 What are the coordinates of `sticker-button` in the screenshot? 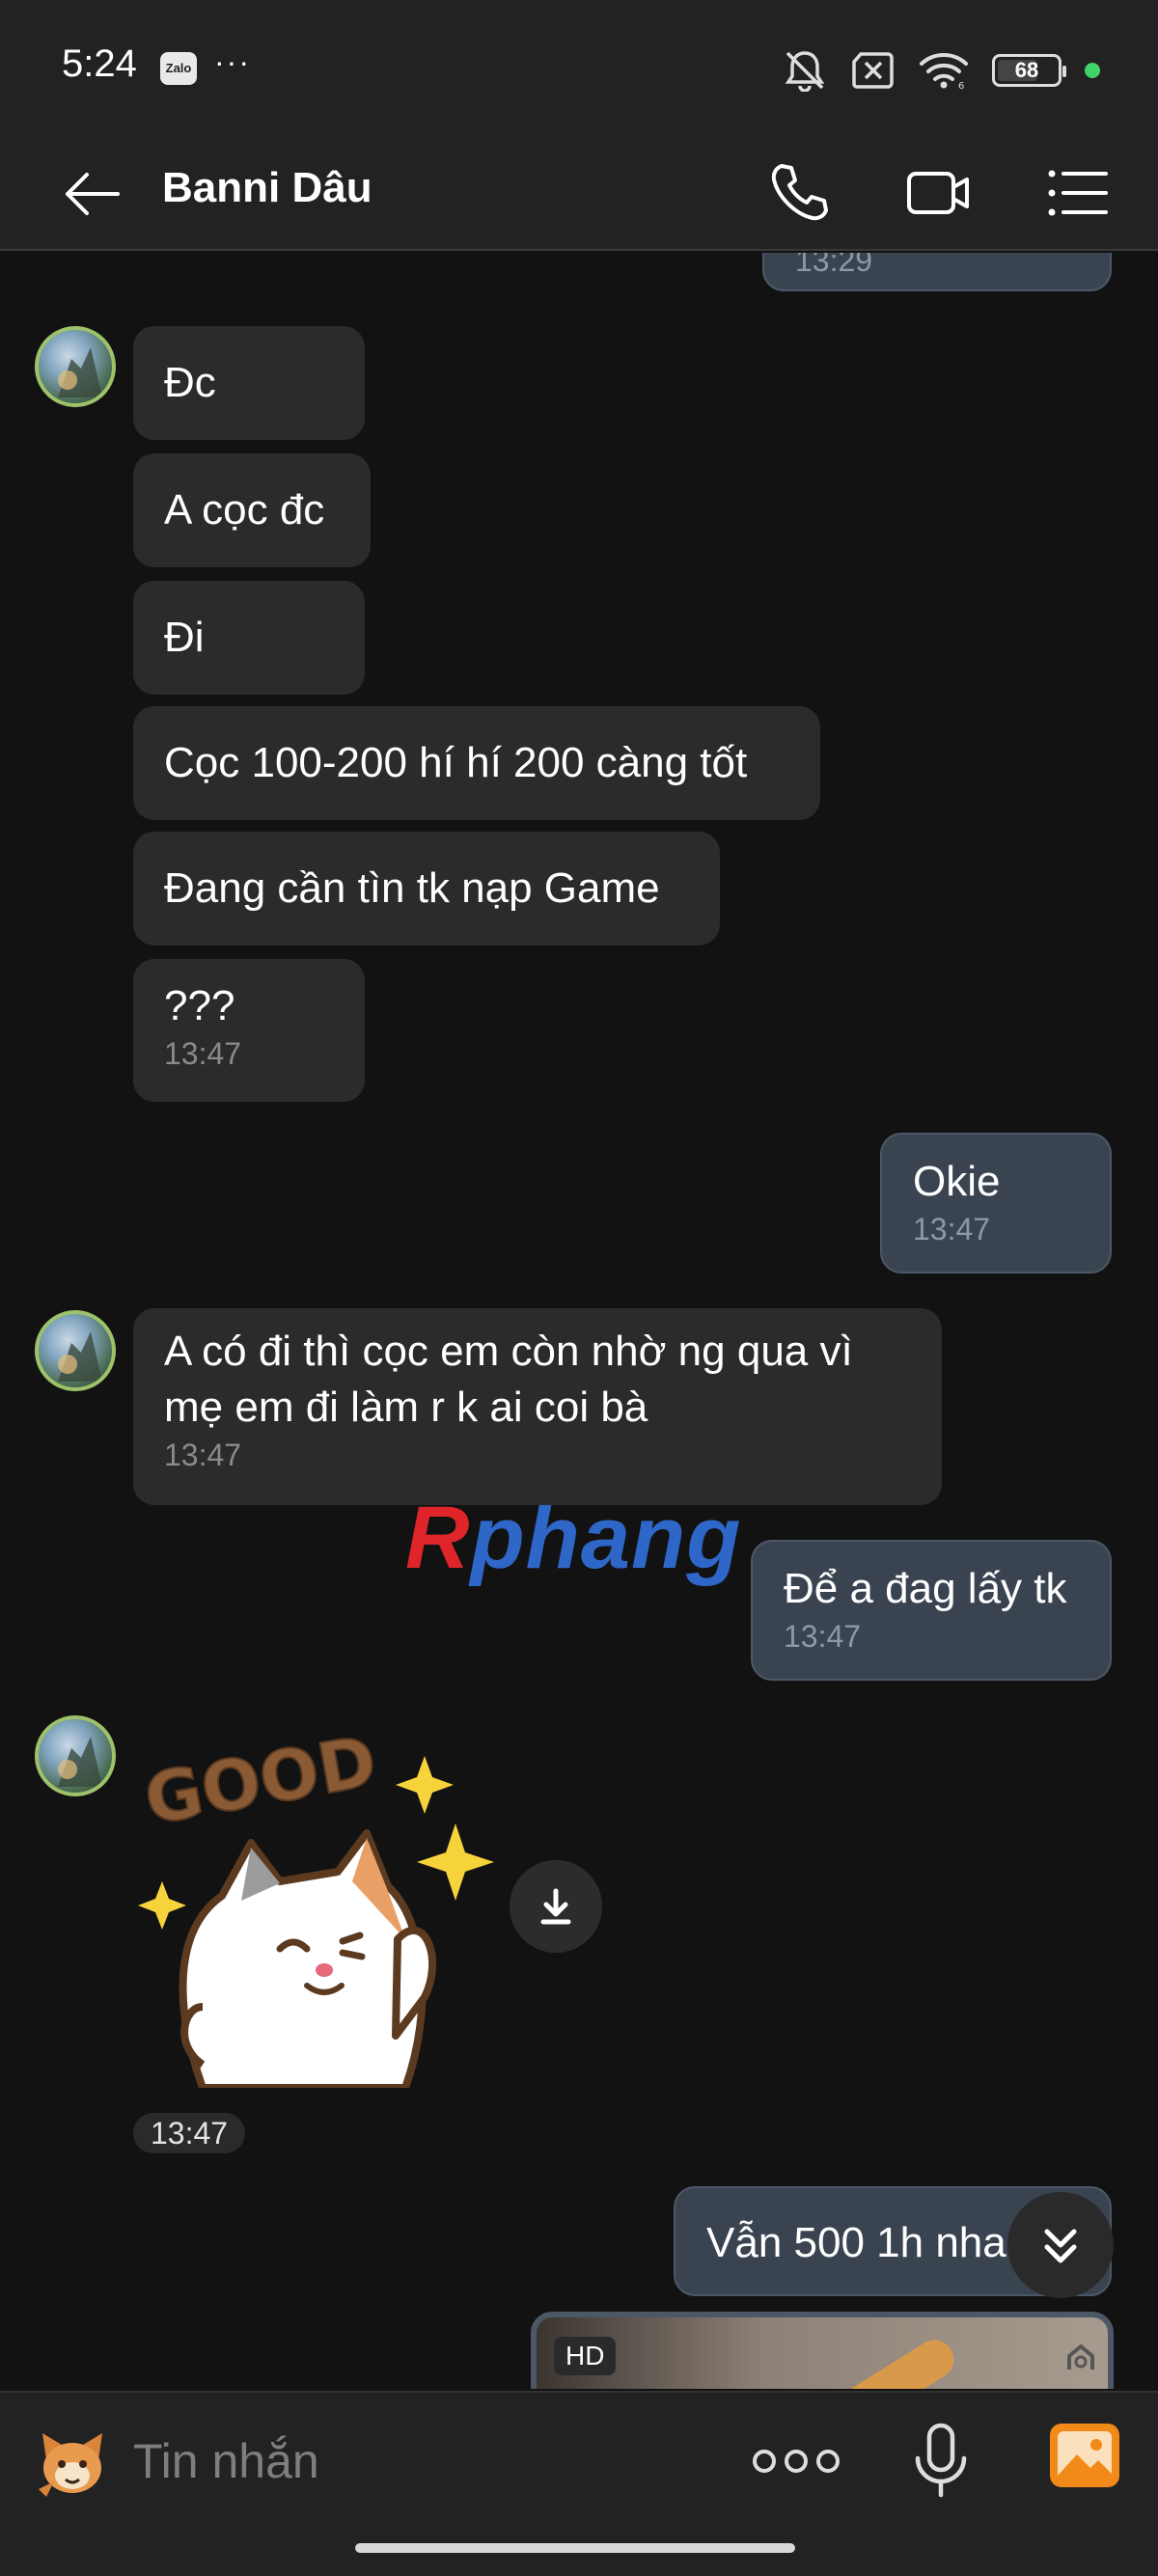 It's located at (72, 2462).